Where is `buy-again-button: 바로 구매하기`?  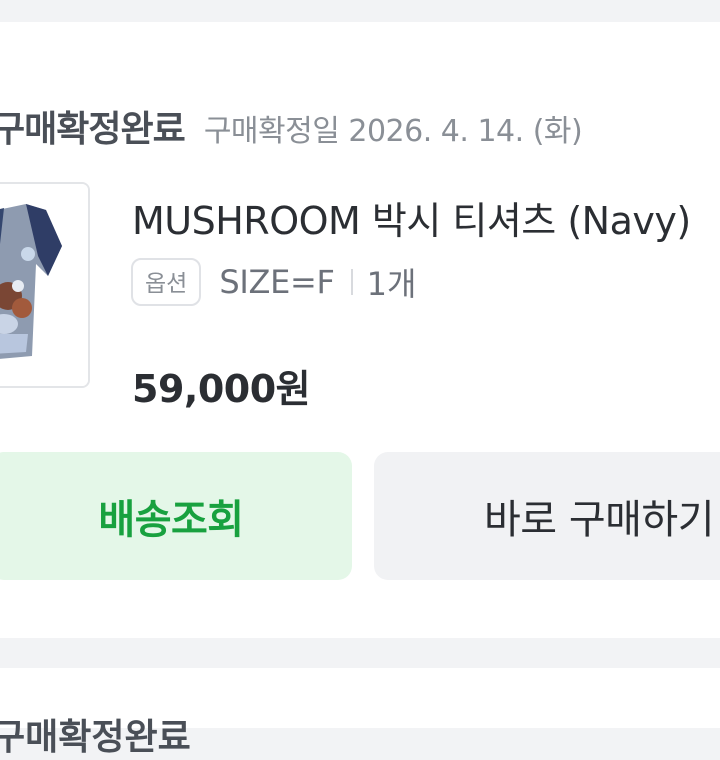
buy-again-button: 바로 구매하기 is located at coordinates (547, 516).